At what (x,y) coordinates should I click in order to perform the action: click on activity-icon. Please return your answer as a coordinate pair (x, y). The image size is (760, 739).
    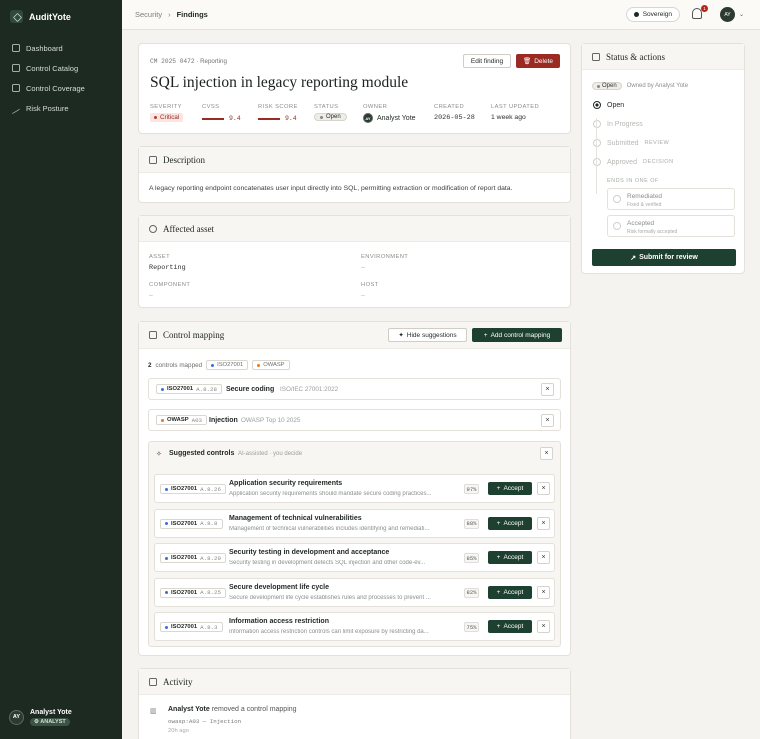
    Looking at the image, I should click on (153, 681).